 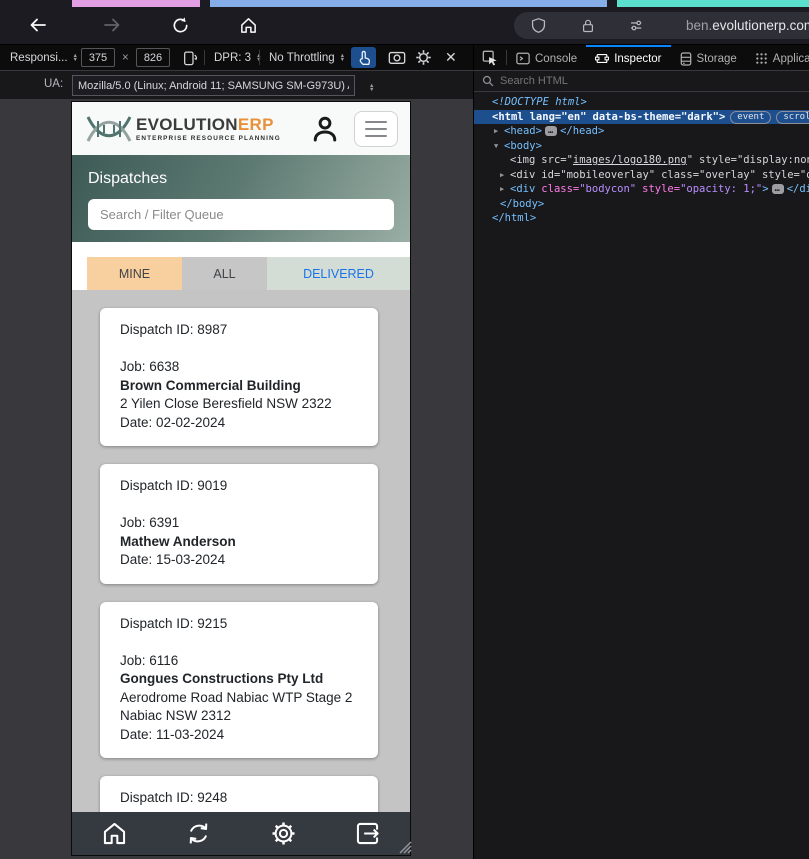 I want to click on mobile-bottom-nav, so click(x=241, y=833).